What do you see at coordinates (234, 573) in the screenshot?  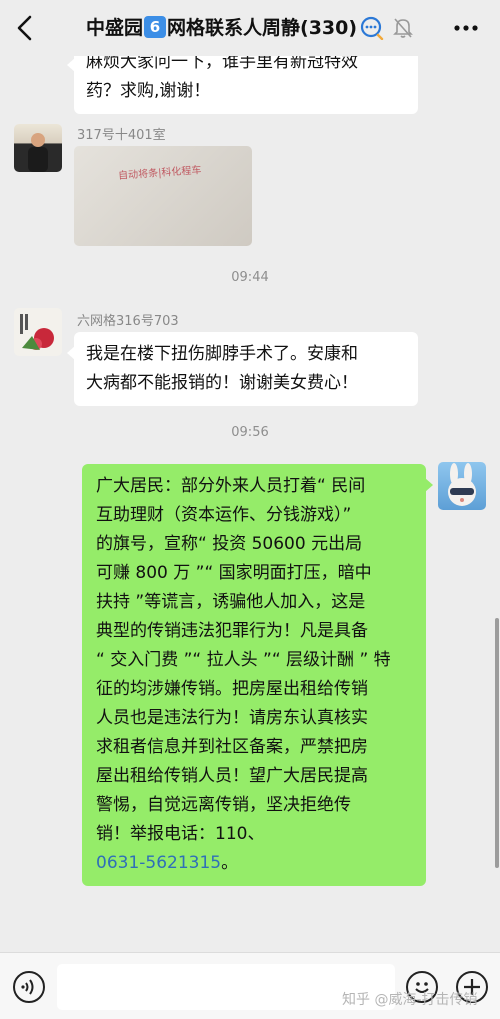 I see `message-text-line: 可赚 800 万 ”“ 国家明面打压，暗中` at bounding box center [234, 573].